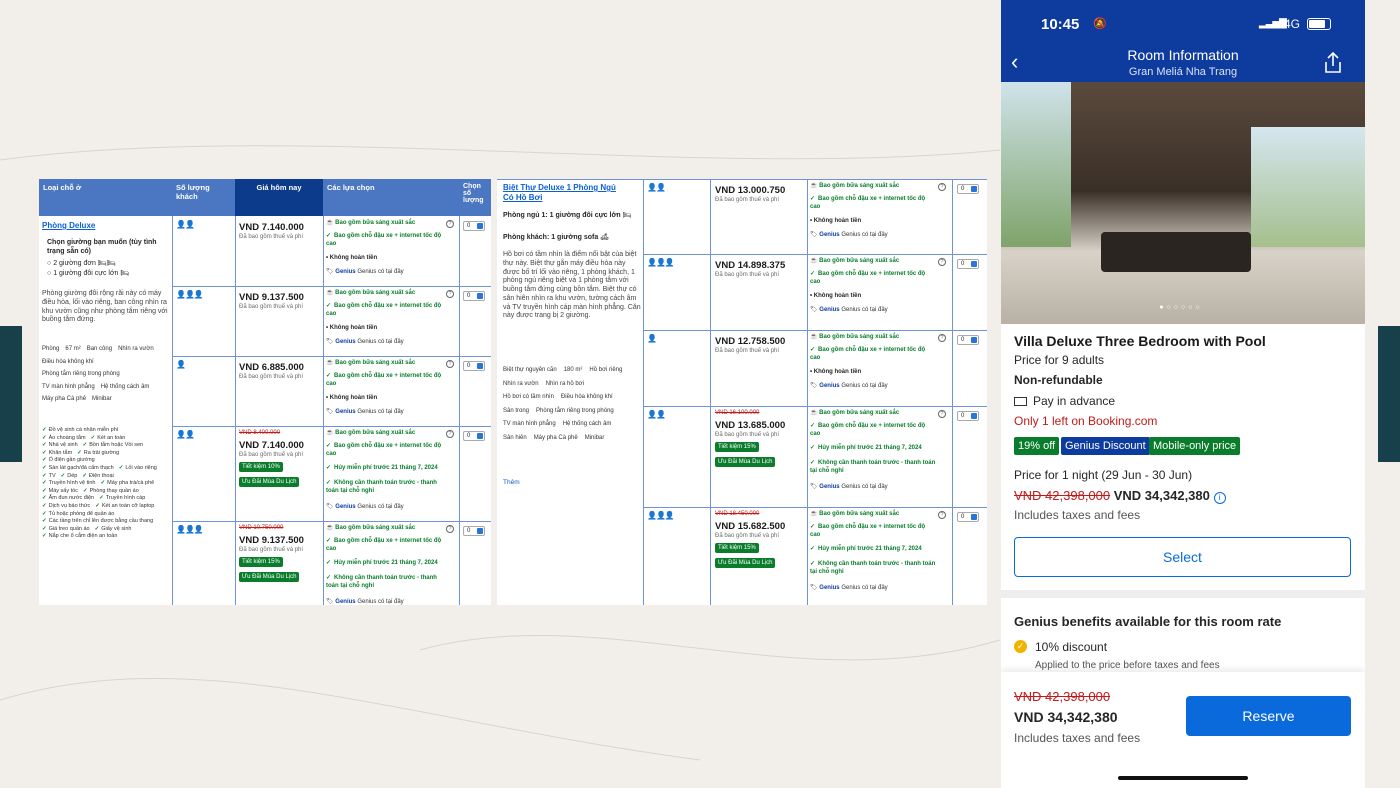 Image resolution: width=1400 pixels, height=788 pixels. I want to click on amenity-item: ✓ Lối vào riêng, so click(137, 467).